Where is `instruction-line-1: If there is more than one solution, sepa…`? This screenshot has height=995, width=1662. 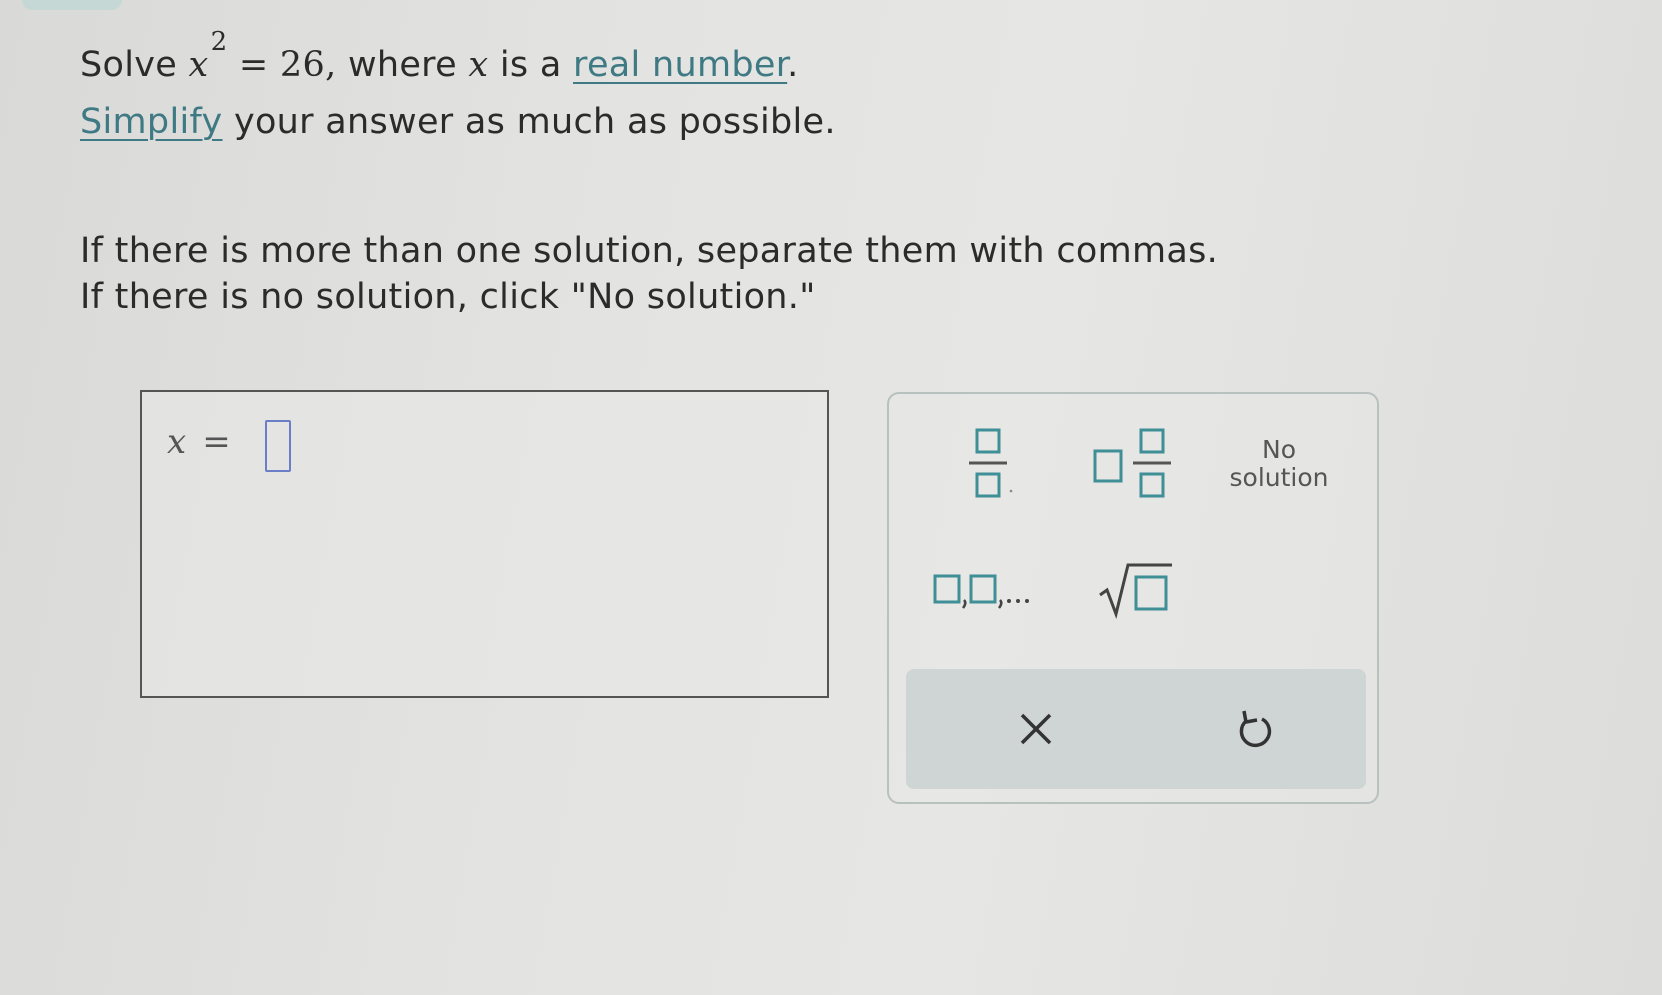
instruction-line-1: If there is more than one solution, sepa… is located at coordinates (649, 251).